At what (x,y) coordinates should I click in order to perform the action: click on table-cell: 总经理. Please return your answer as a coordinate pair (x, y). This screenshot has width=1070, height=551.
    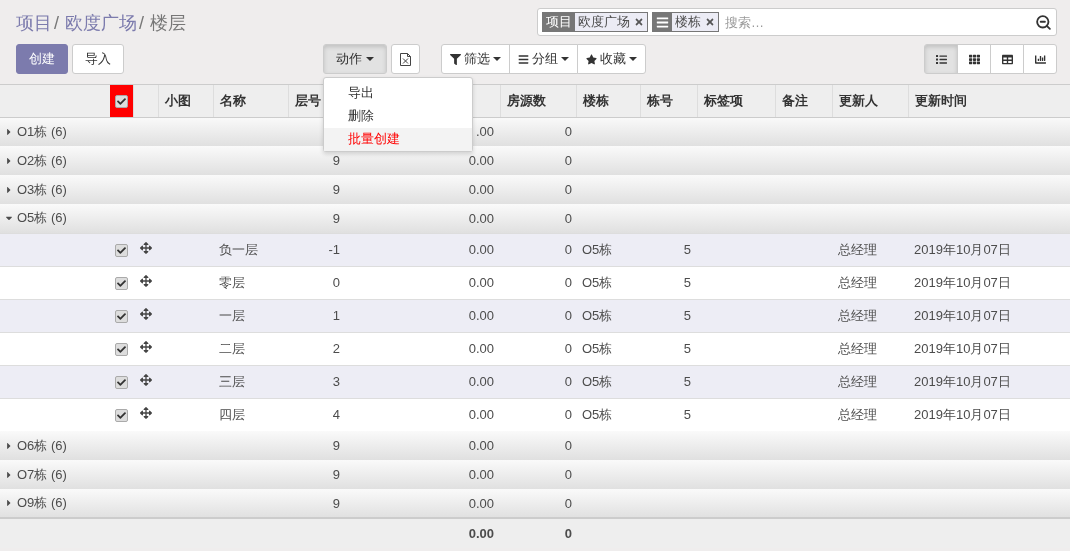
    Looking at the image, I should click on (857, 315).